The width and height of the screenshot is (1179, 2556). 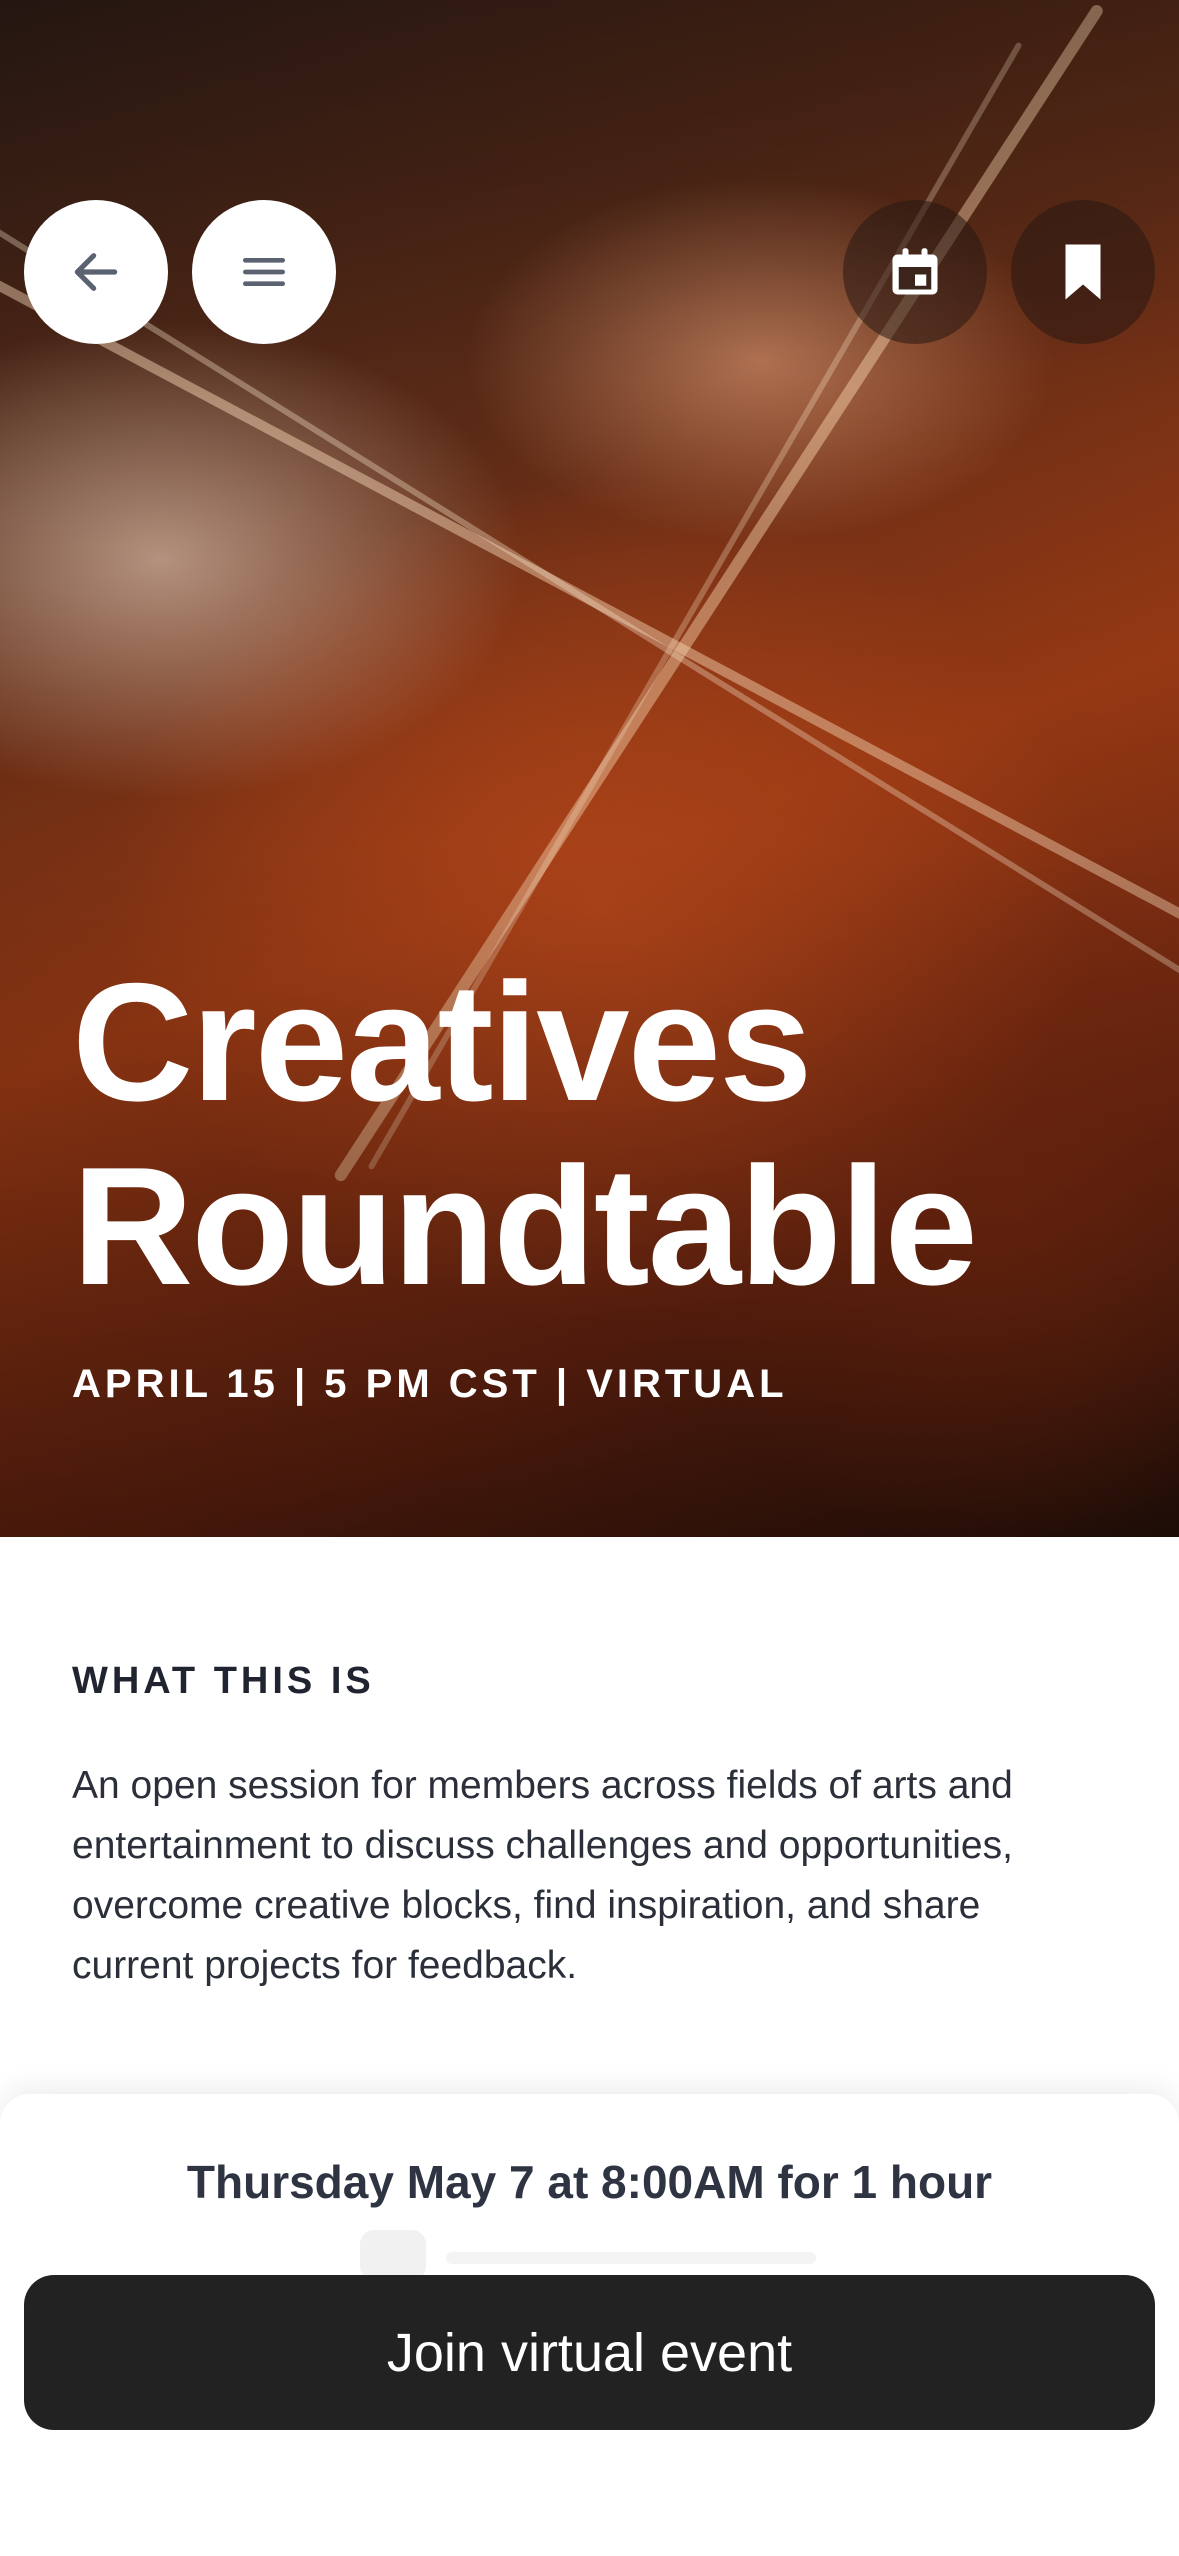 I want to click on section-heading: WHAT THIS IS, so click(x=223, y=1681).